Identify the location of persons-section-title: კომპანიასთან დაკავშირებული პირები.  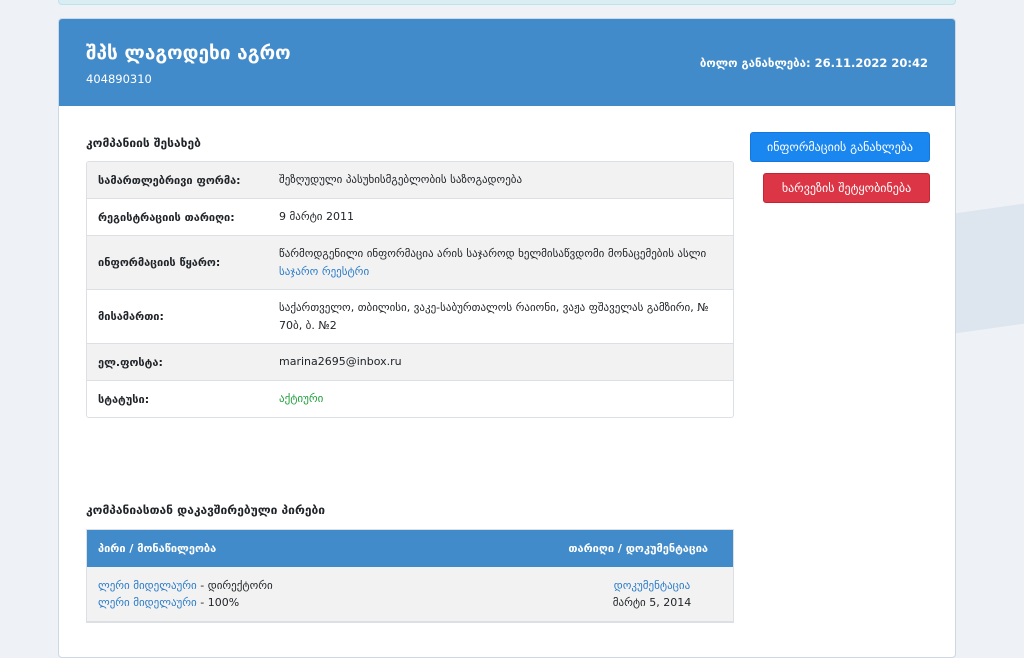
(205, 510).